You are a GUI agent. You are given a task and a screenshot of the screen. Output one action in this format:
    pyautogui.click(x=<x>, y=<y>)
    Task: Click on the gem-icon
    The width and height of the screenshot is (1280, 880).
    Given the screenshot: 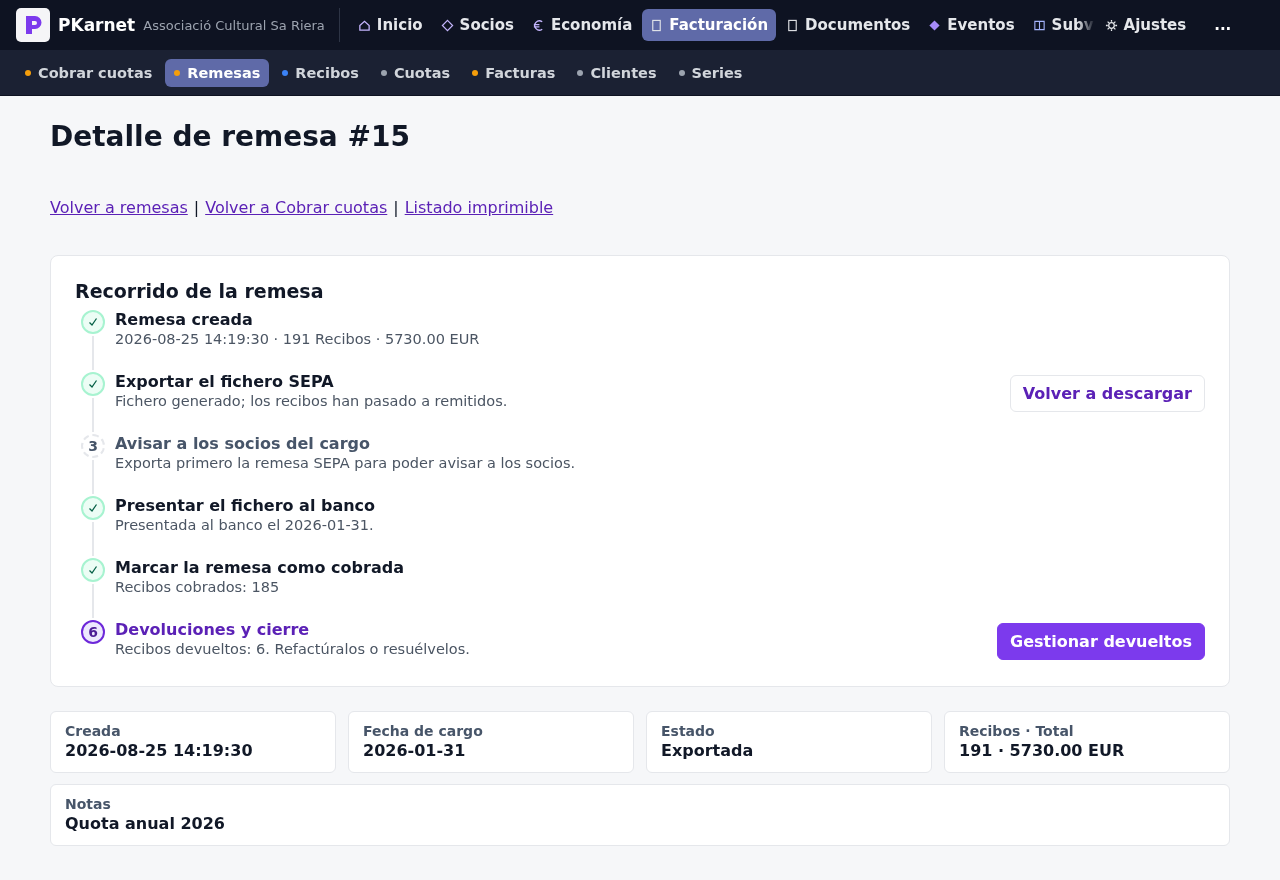 What is the action you would take?
    pyautogui.click(x=935, y=25)
    